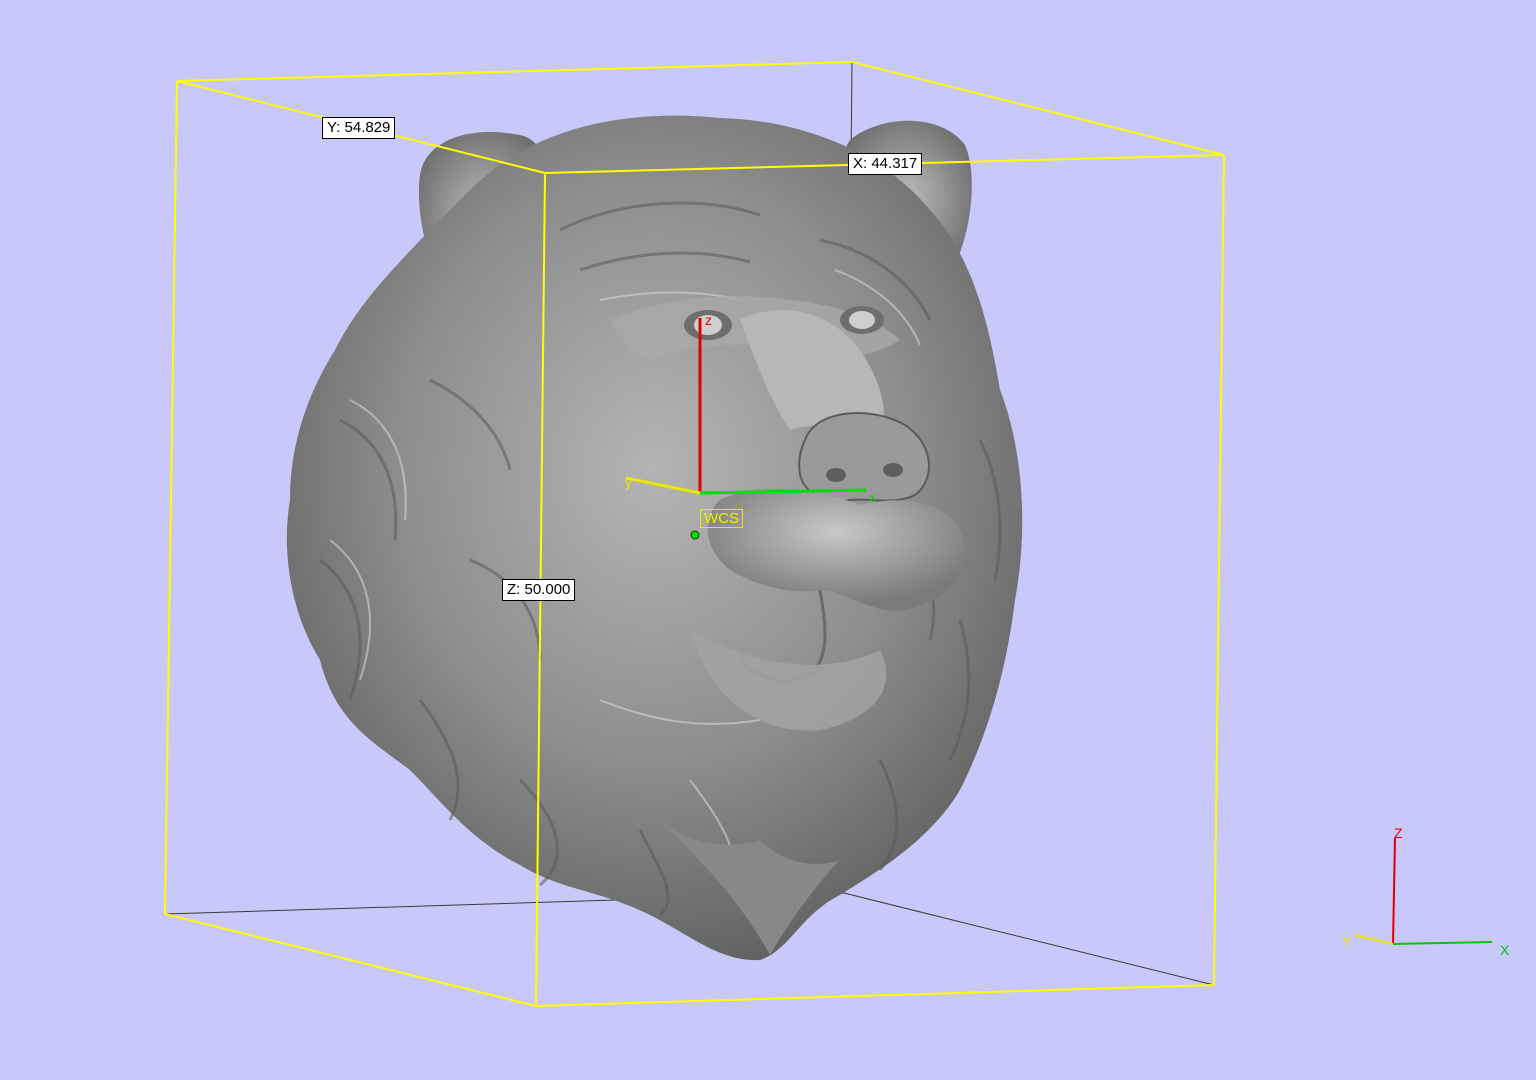  Describe the element at coordinates (885, 164) in the screenshot. I see `x-dimension-label: X: 44.317` at that location.